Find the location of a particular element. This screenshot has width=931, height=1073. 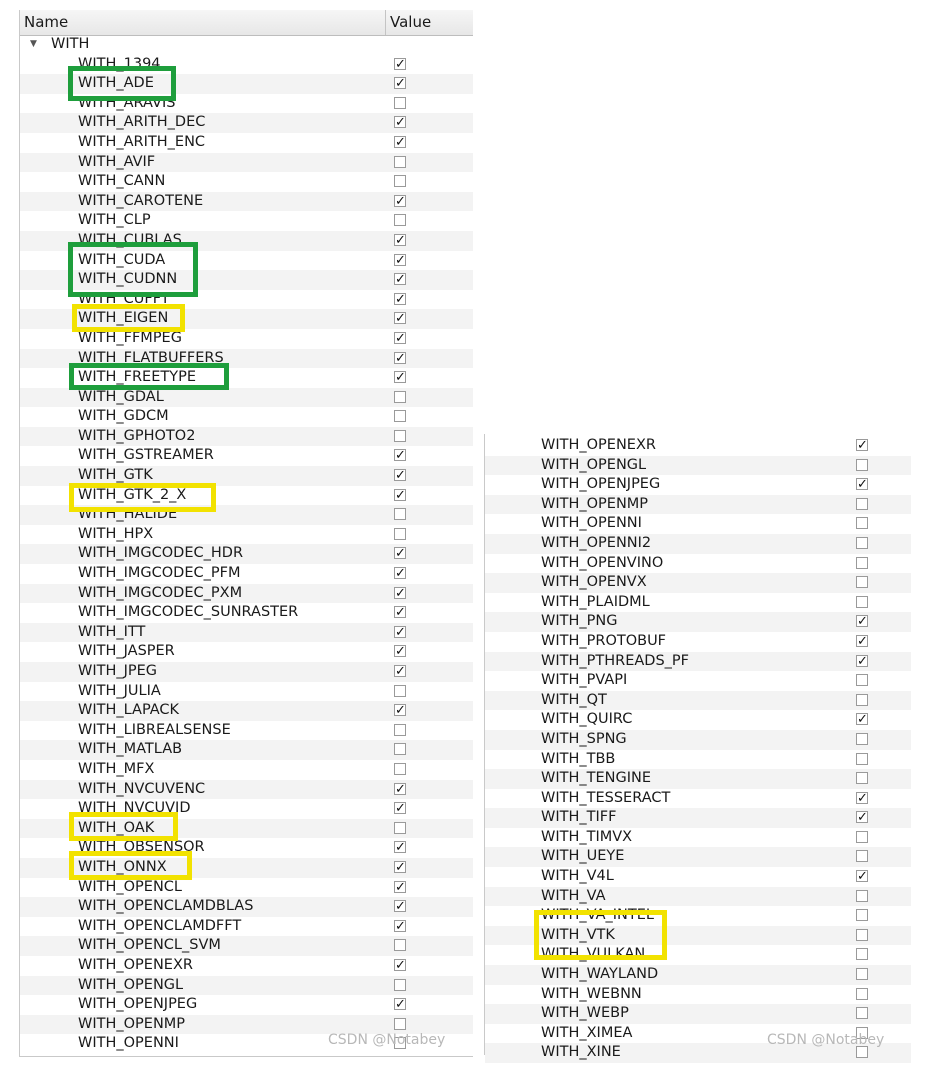

table-row: WITH_IMGCODEC_HDR ✓ is located at coordinates (246, 554).